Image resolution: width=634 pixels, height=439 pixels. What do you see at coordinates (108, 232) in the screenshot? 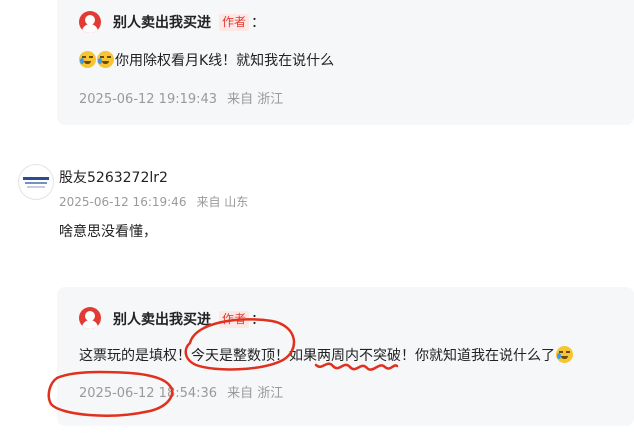
I see `comment-content: 啥意思没看懂，` at bounding box center [108, 232].